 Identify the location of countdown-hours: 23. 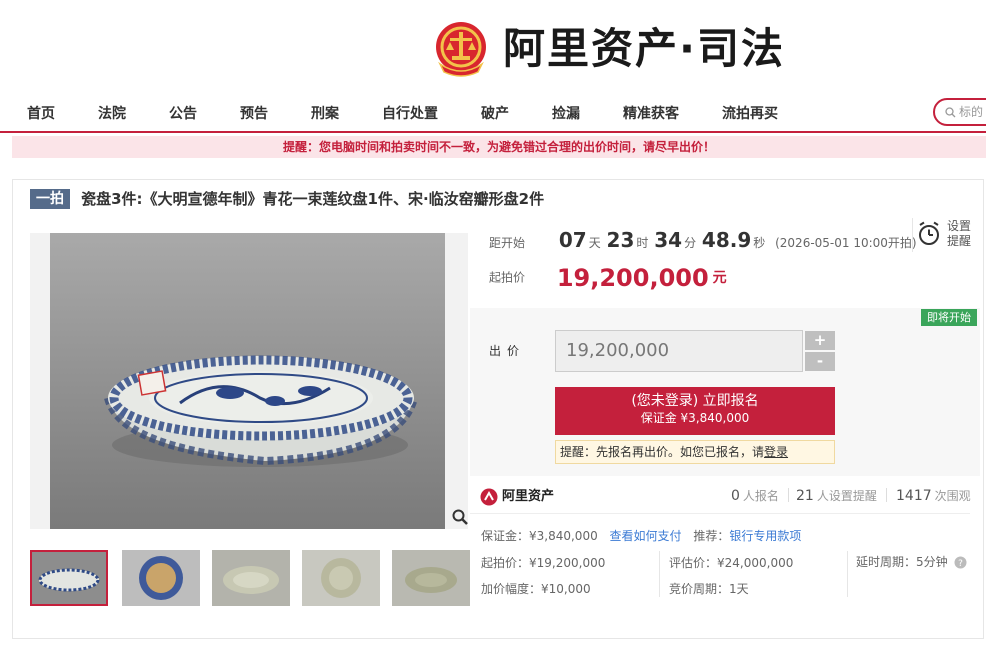
(620, 240).